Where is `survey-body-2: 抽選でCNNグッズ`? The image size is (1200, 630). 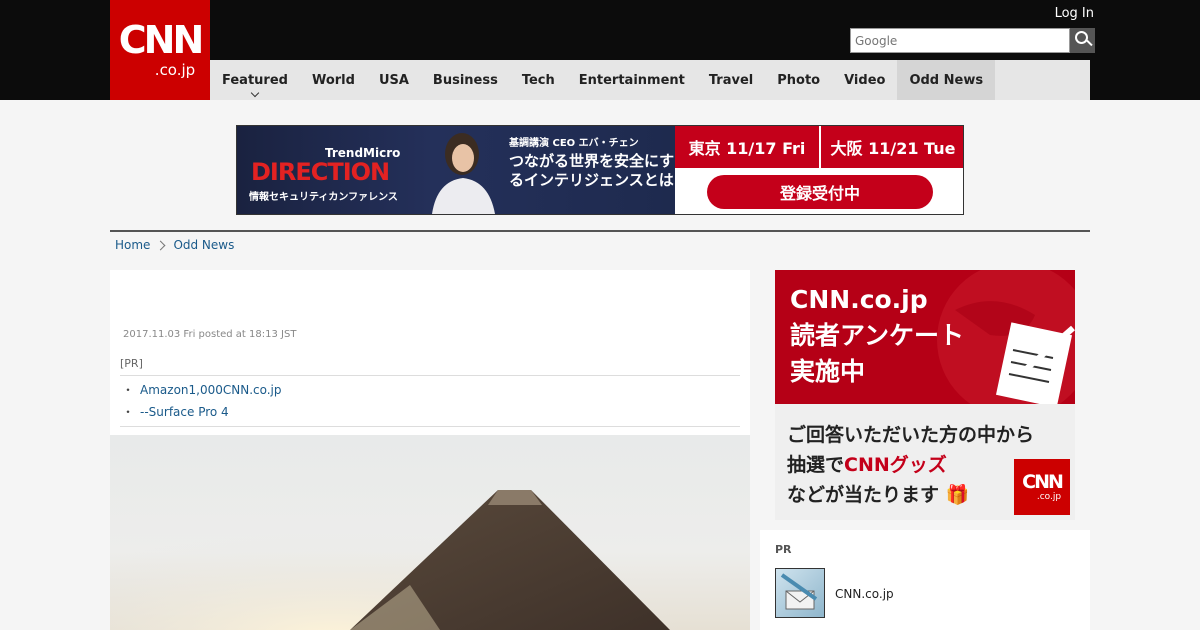 survey-body-2: 抽選でCNNグッズ is located at coordinates (910, 465).